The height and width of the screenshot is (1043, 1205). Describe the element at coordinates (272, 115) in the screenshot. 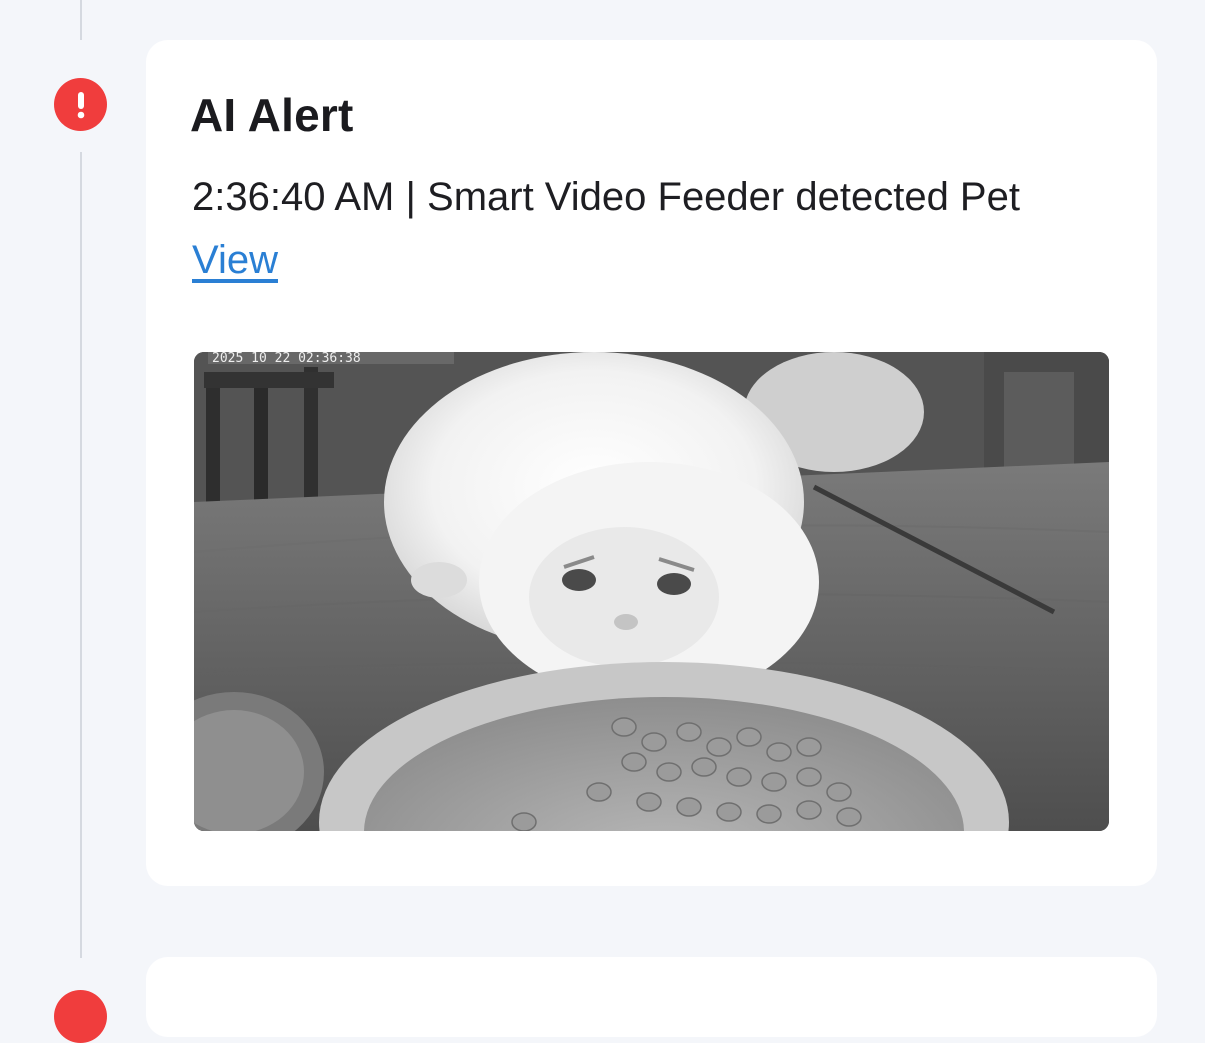

I see `alert-title: AI Alert` at that location.